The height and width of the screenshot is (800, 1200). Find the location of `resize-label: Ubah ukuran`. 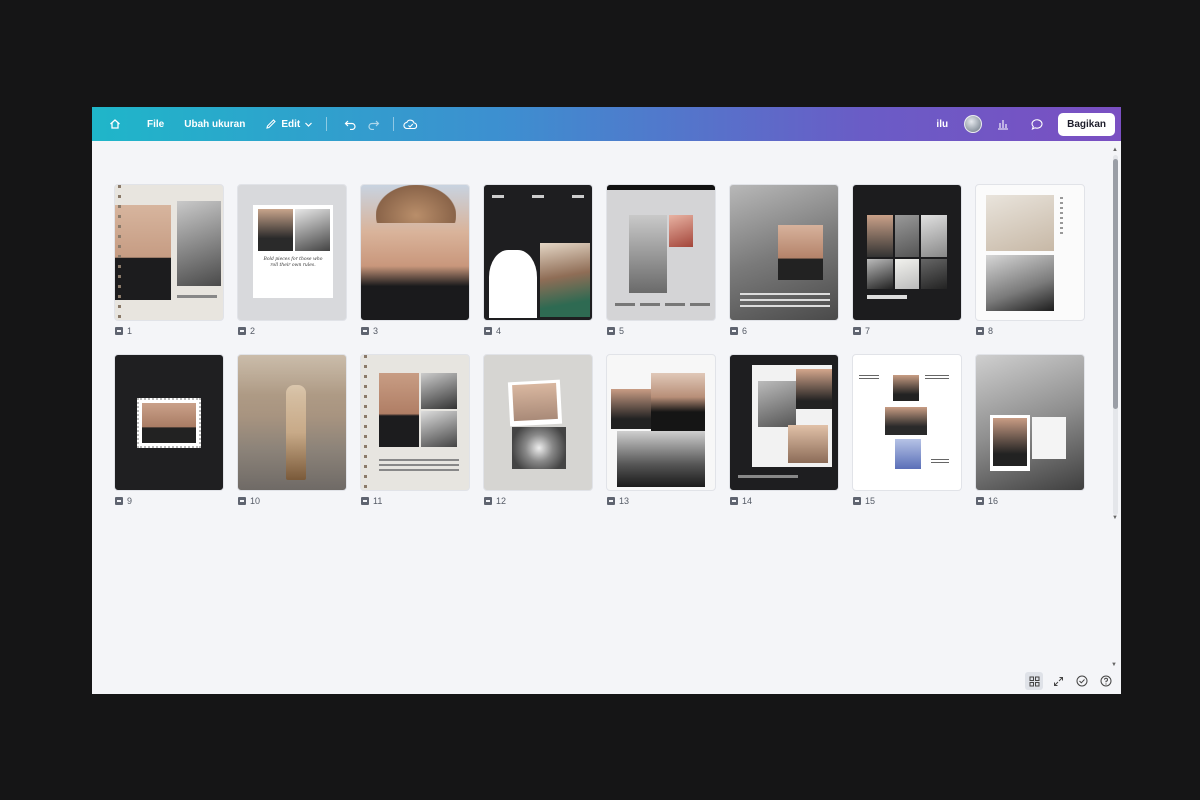

resize-label: Ubah ukuran is located at coordinates (215, 124).